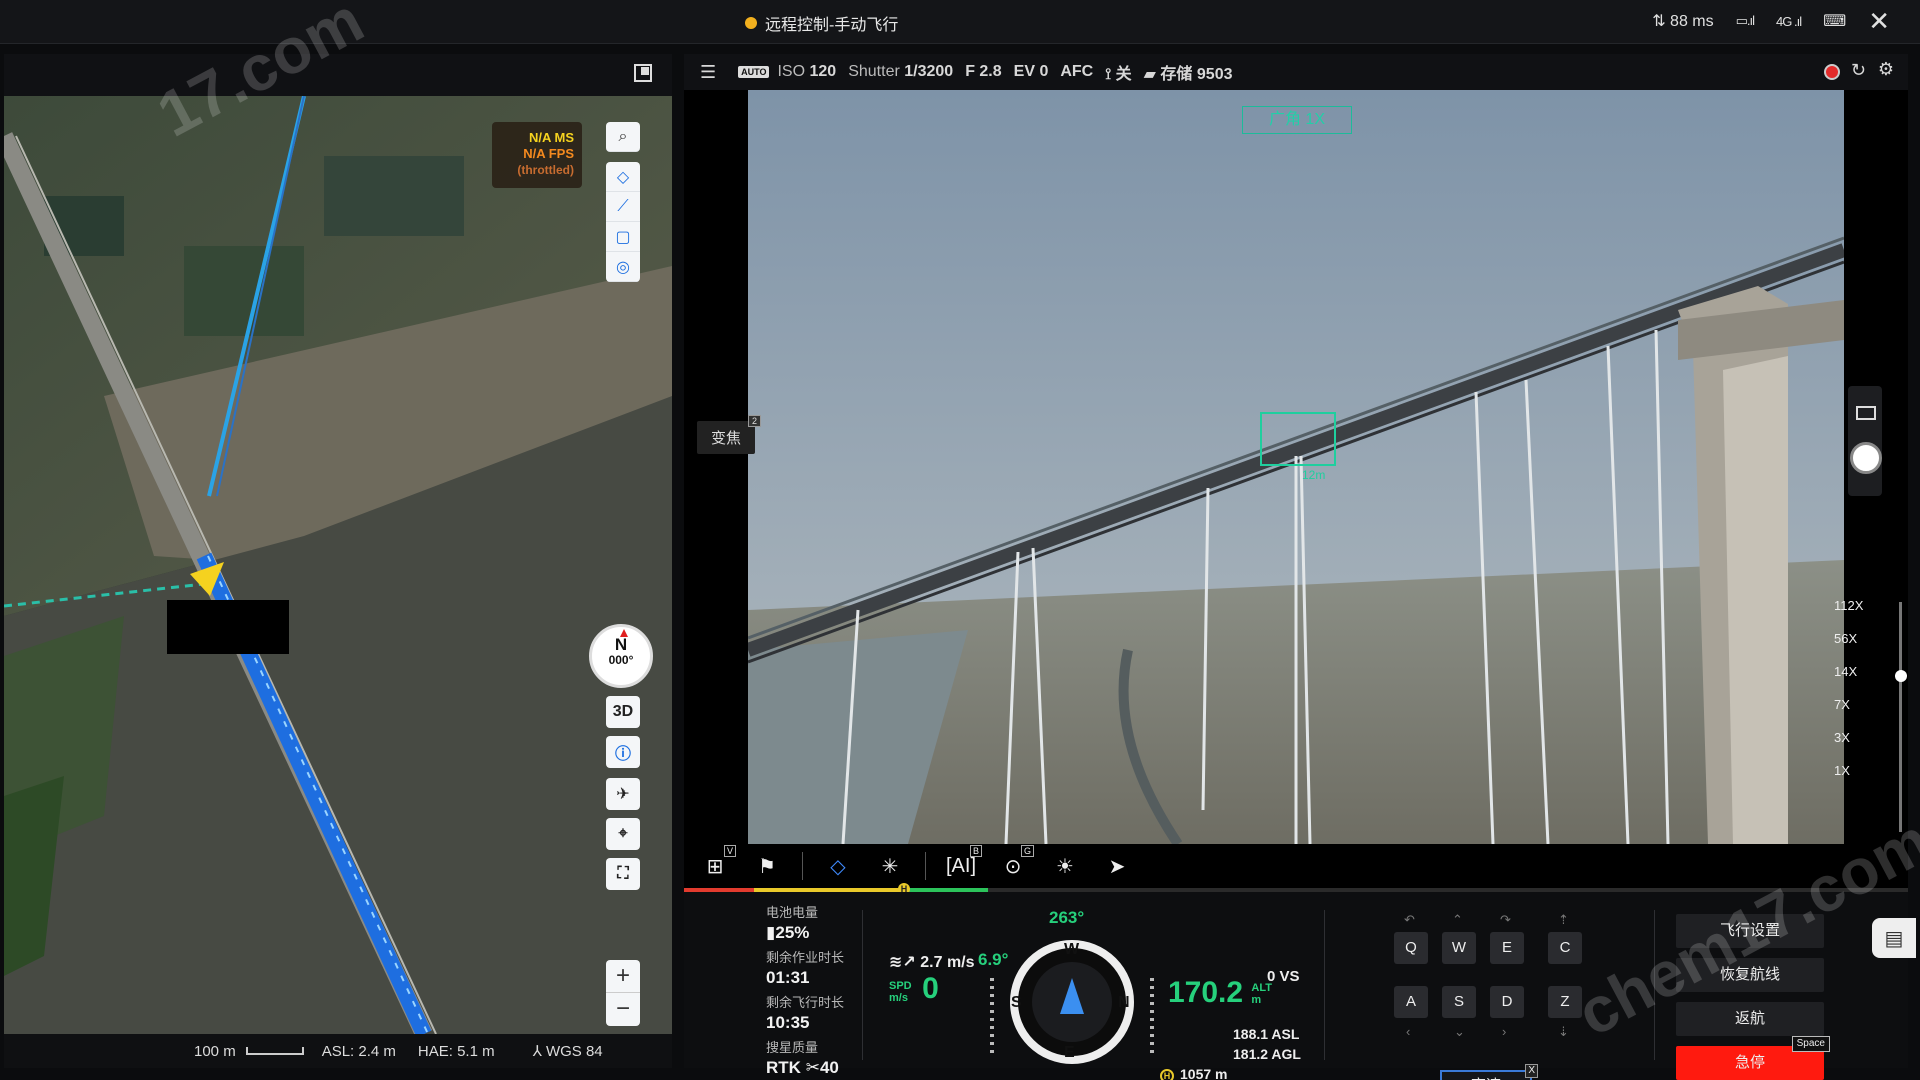  Describe the element at coordinates (1411, 1002) in the screenshot. I see `key-a: A` at that location.